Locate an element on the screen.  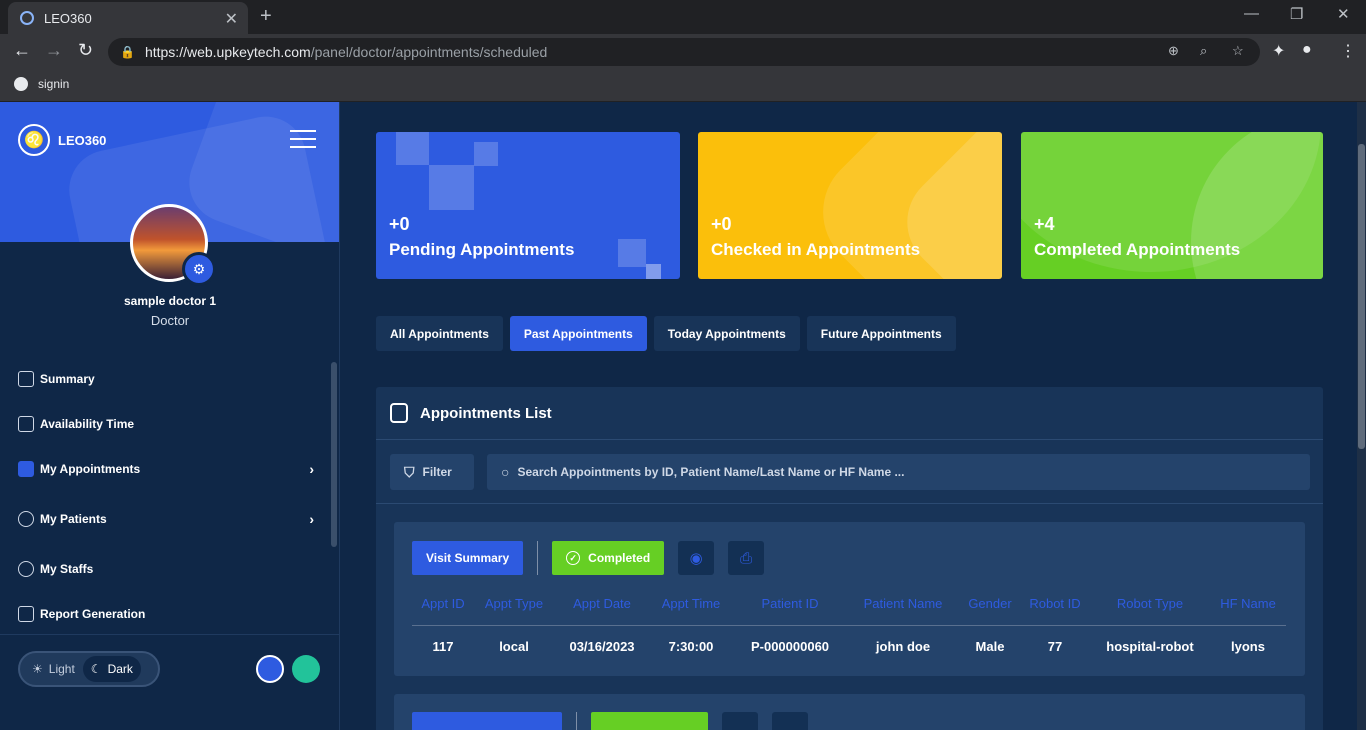
table-cell: 117 is located at coordinates (443, 646).